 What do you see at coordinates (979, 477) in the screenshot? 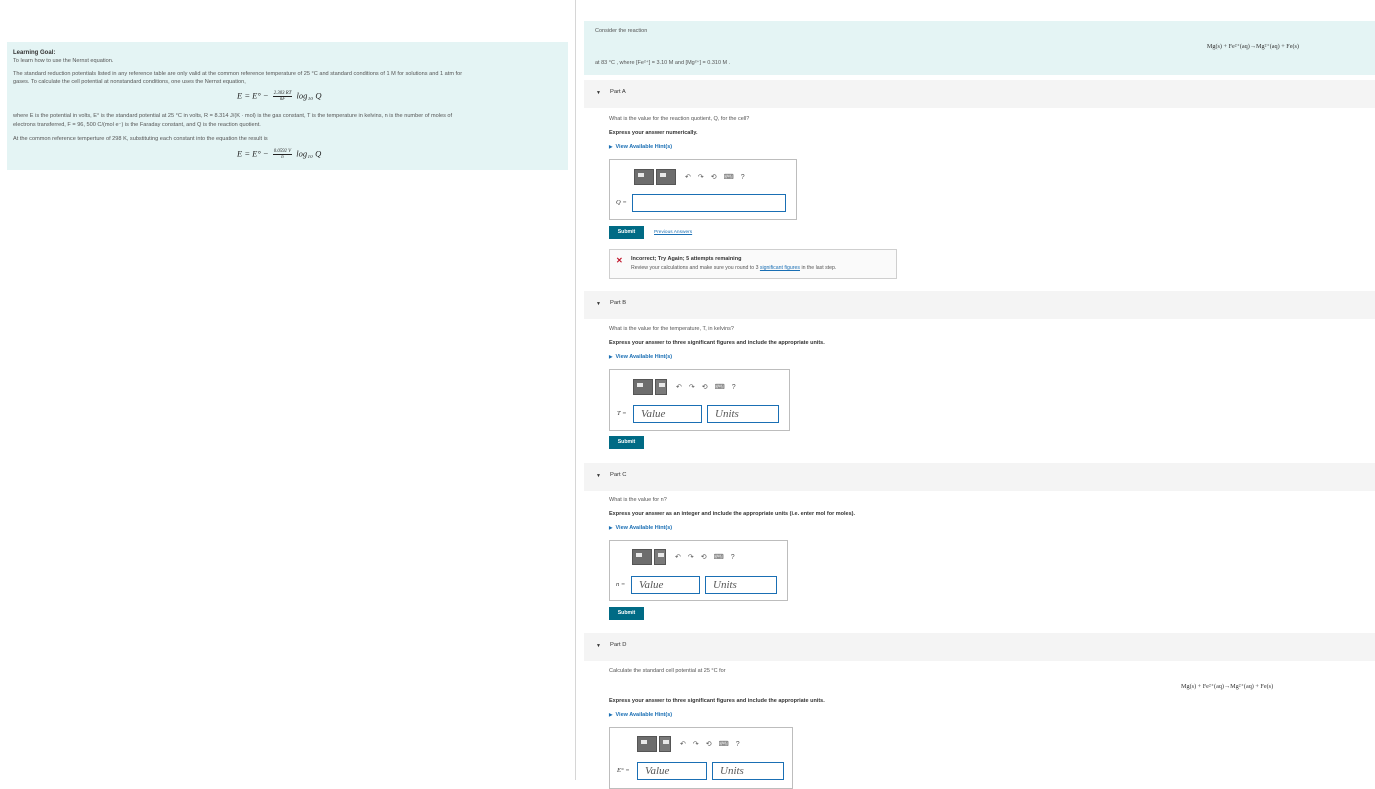
I see `part-c-header: ▼ Part C` at bounding box center [979, 477].